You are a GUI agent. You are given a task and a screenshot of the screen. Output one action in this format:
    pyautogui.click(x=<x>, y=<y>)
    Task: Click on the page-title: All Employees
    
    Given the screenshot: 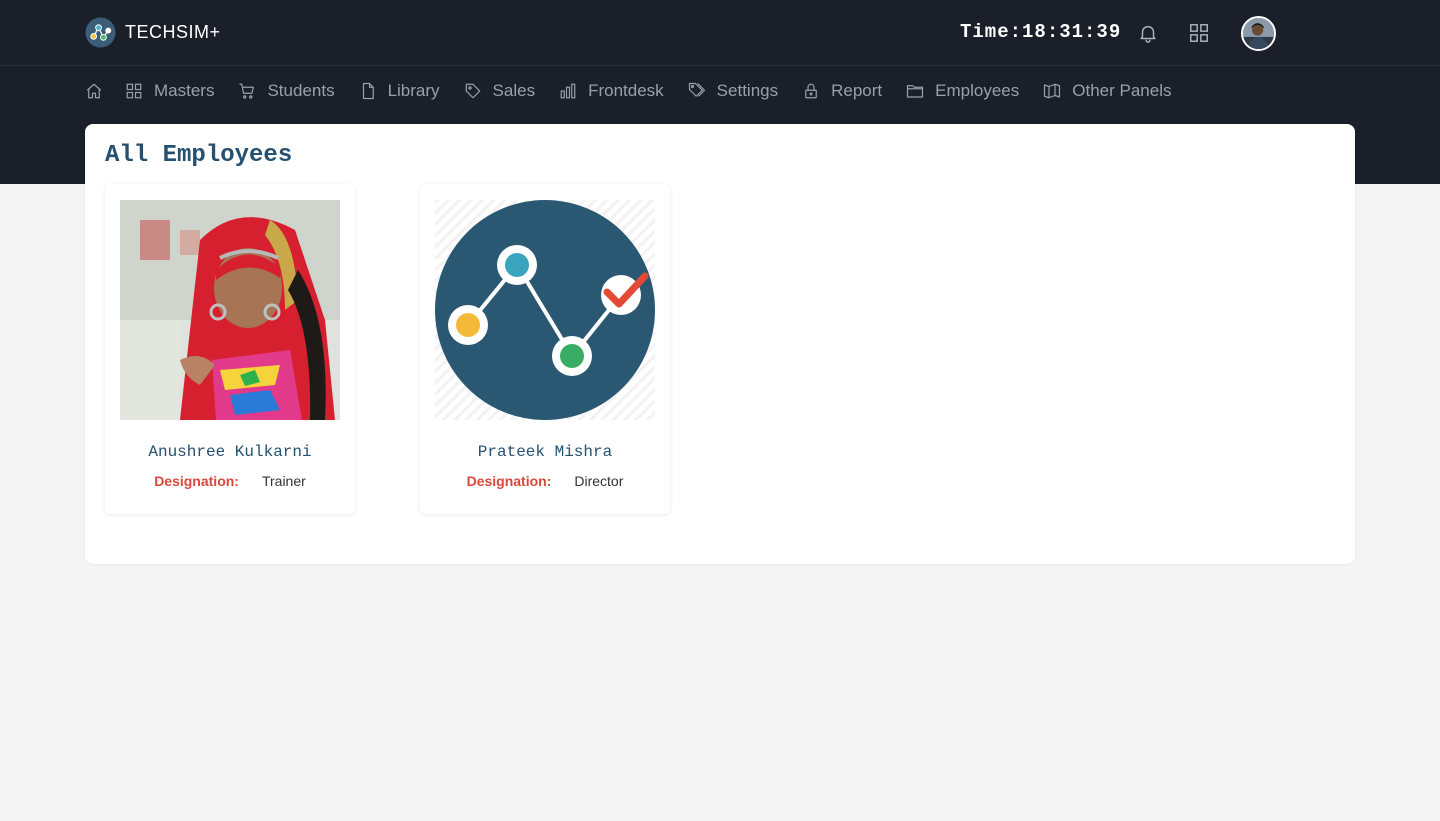 What is the action you would take?
    pyautogui.click(x=199, y=155)
    